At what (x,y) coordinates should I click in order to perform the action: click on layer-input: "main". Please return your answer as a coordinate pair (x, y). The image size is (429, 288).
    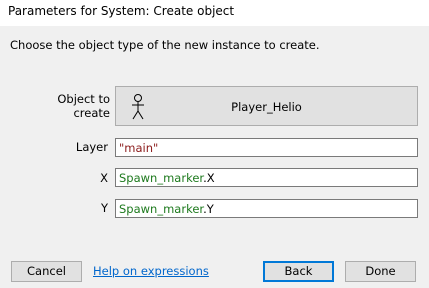
    Looking at the image, I should click on (266, 147).